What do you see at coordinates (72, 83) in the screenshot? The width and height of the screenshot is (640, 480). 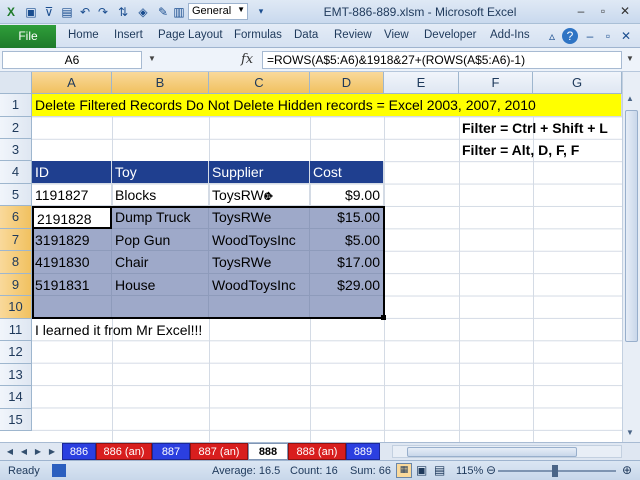 I see `column-header: A` at bounding box center [72, 83].